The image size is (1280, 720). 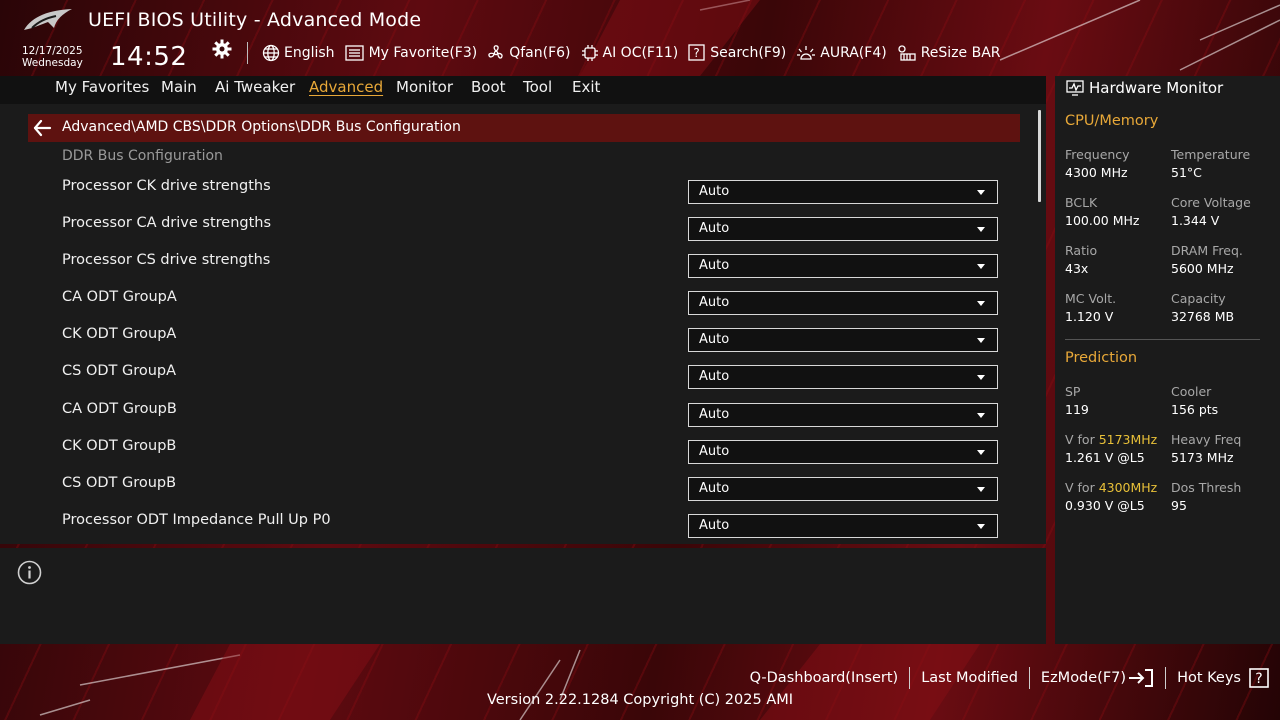 I want to click on tab-monitor: Monitor, so click(x=424, y=87).